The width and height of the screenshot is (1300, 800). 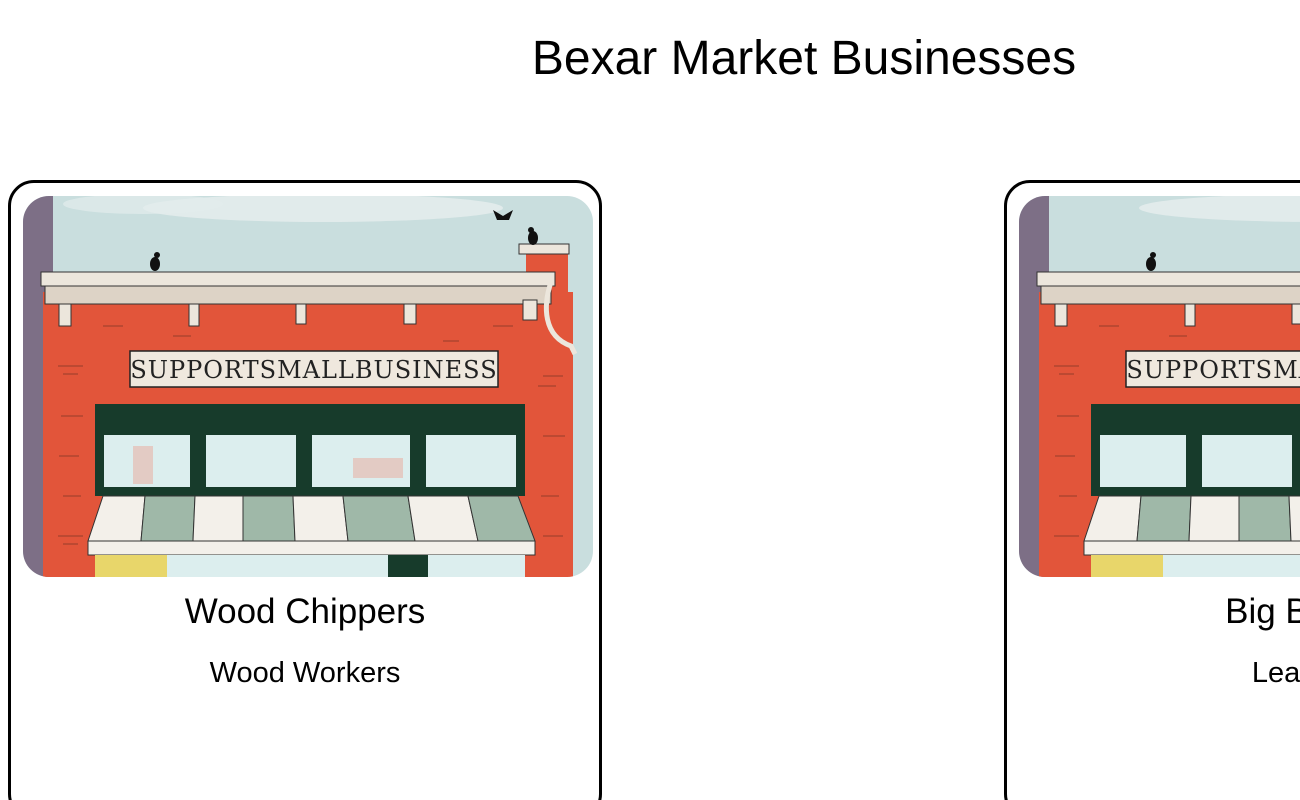 I want to click on business-category: Leather, so click(x=1275, y=673).